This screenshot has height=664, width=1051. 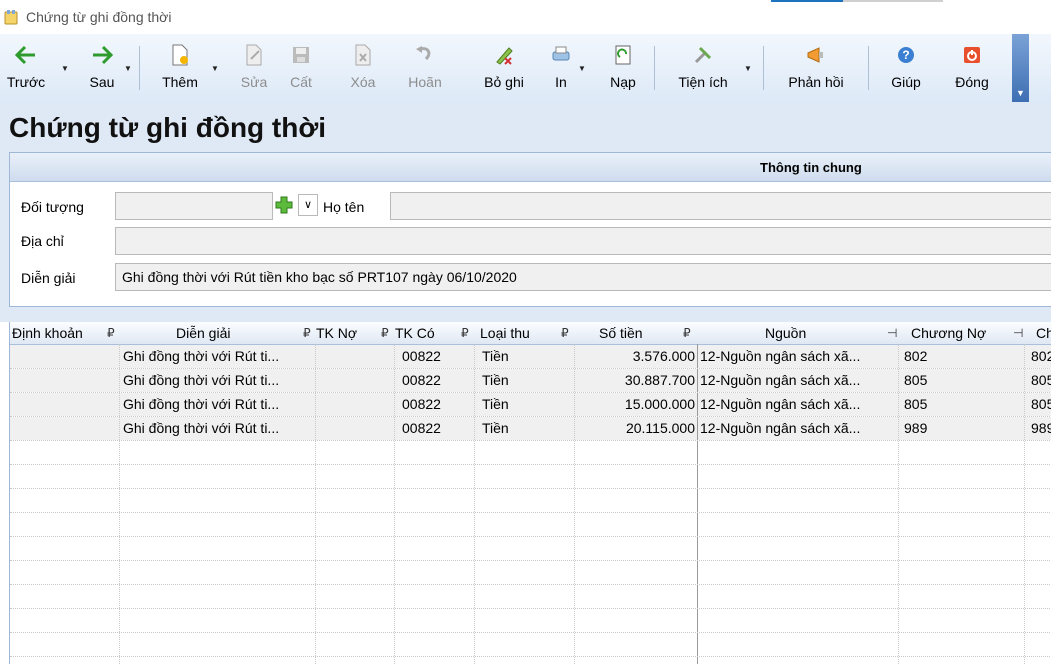 What do you see at coordinates (336, 333) in the screenshot?
I see `col-header-debit-account: TK Nợ` at bounding box center [336, 333].